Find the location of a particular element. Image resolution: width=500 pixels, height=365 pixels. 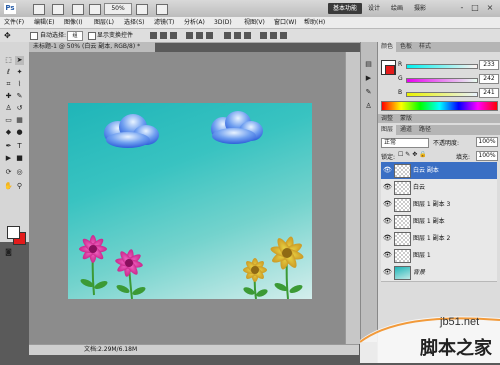

blend-mode-dropdown: 正常 is located at coordinates (405, 143).